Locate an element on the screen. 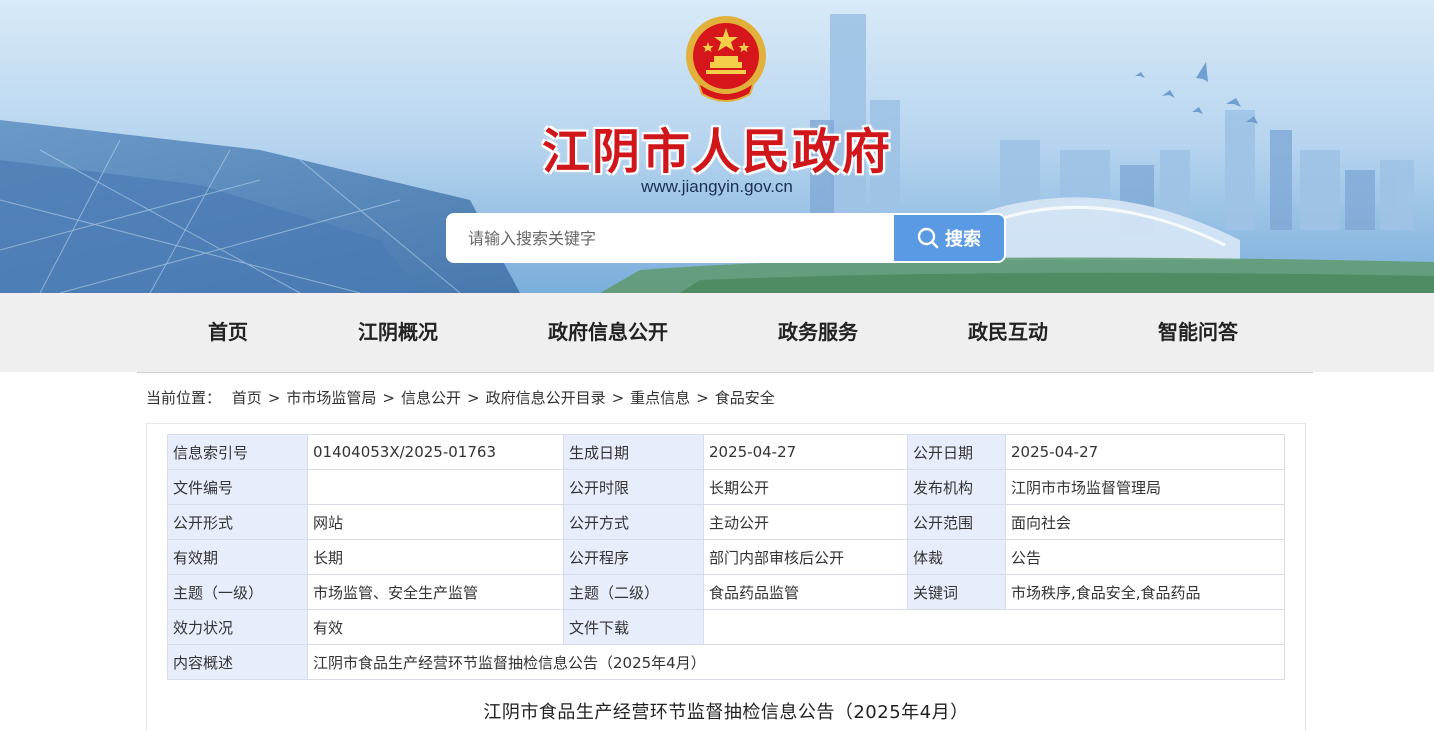 The image size is (1434, 731). nav-item-public-interaction: 政民互动 is located at coordinates (1008, 332).